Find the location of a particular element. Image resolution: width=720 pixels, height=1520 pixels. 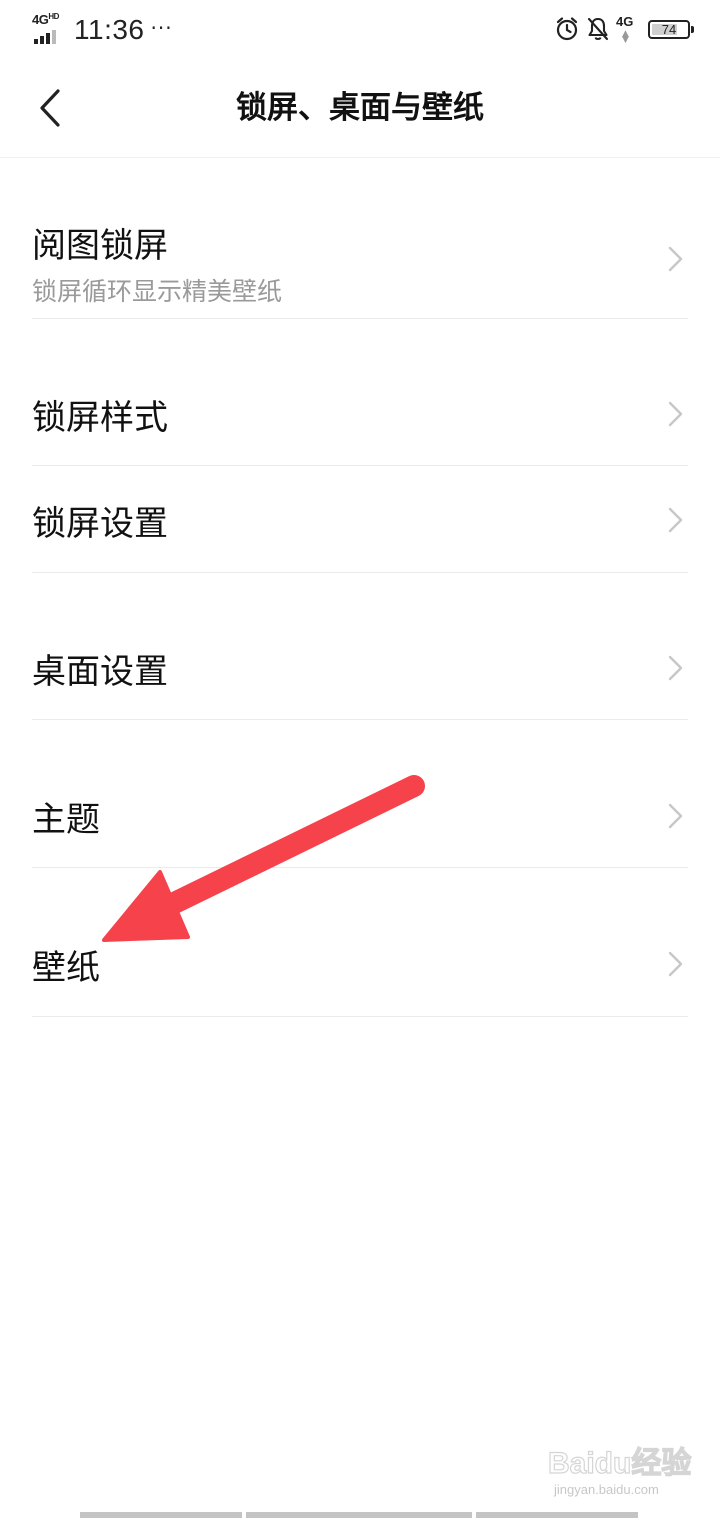

nav-hint-center is located at coordinates (359, 1515).